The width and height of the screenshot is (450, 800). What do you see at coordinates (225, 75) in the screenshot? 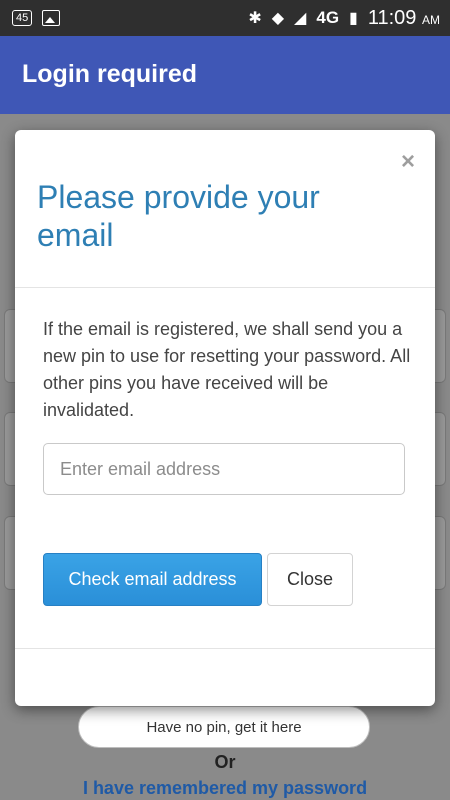
I see `app-bar: Login required` at bounding box center [225, 75].